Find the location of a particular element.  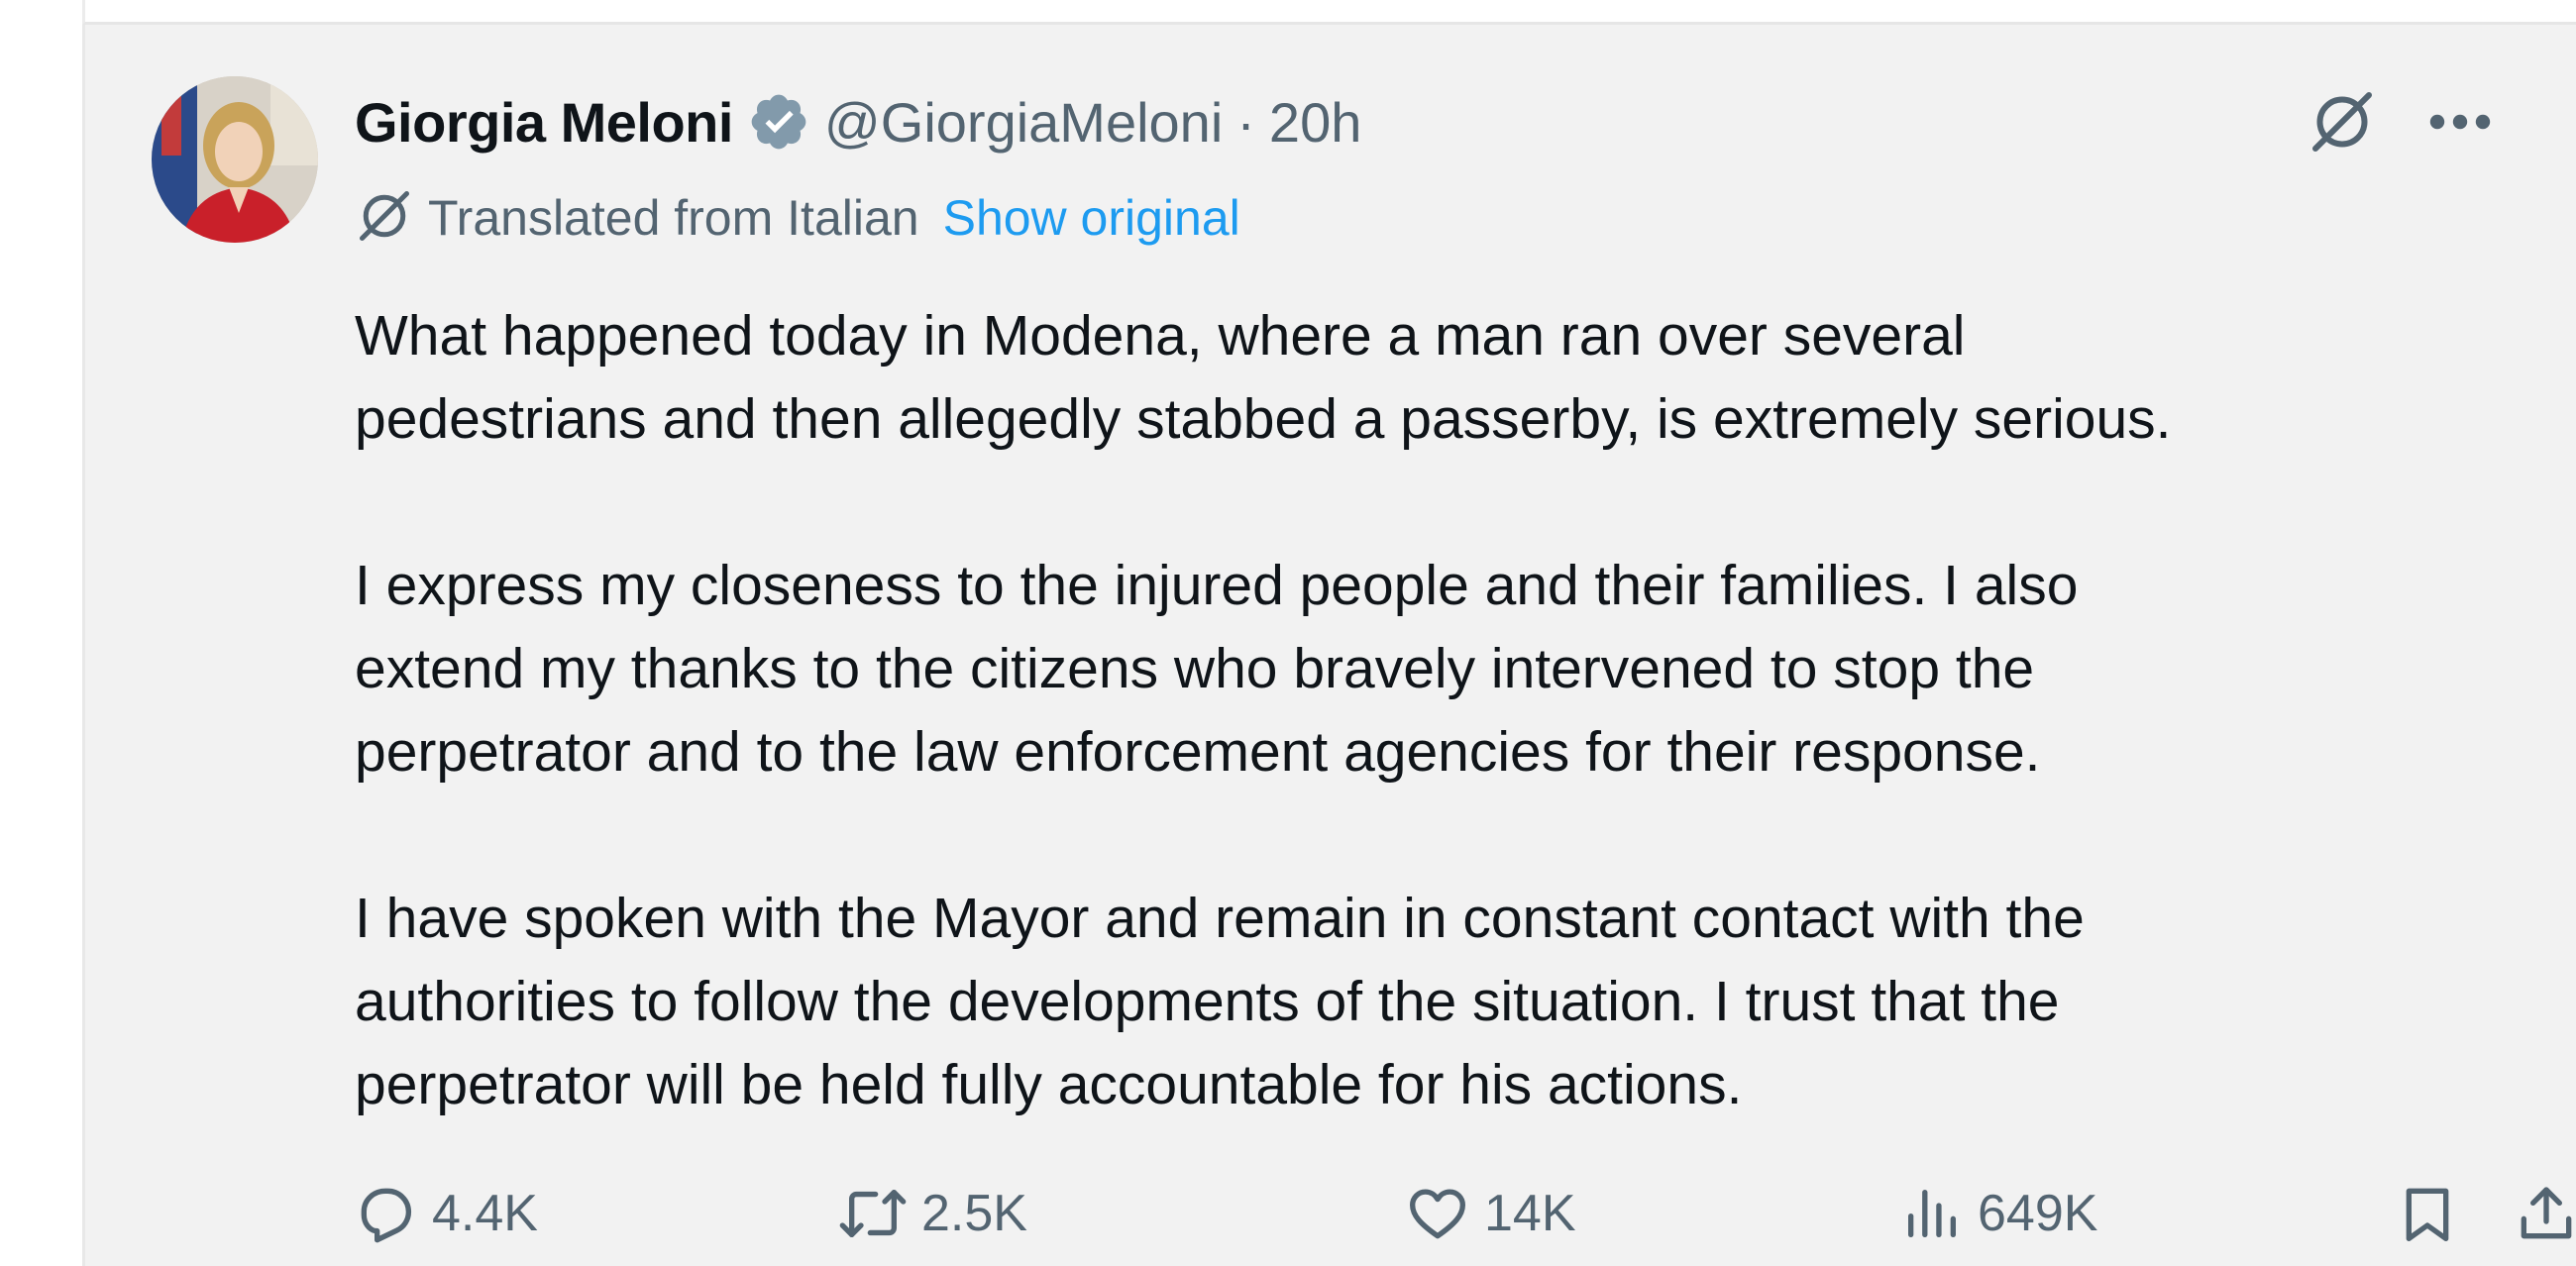

author-handle: @GiorgiaMeloni is located at coordinates (1024, 123).